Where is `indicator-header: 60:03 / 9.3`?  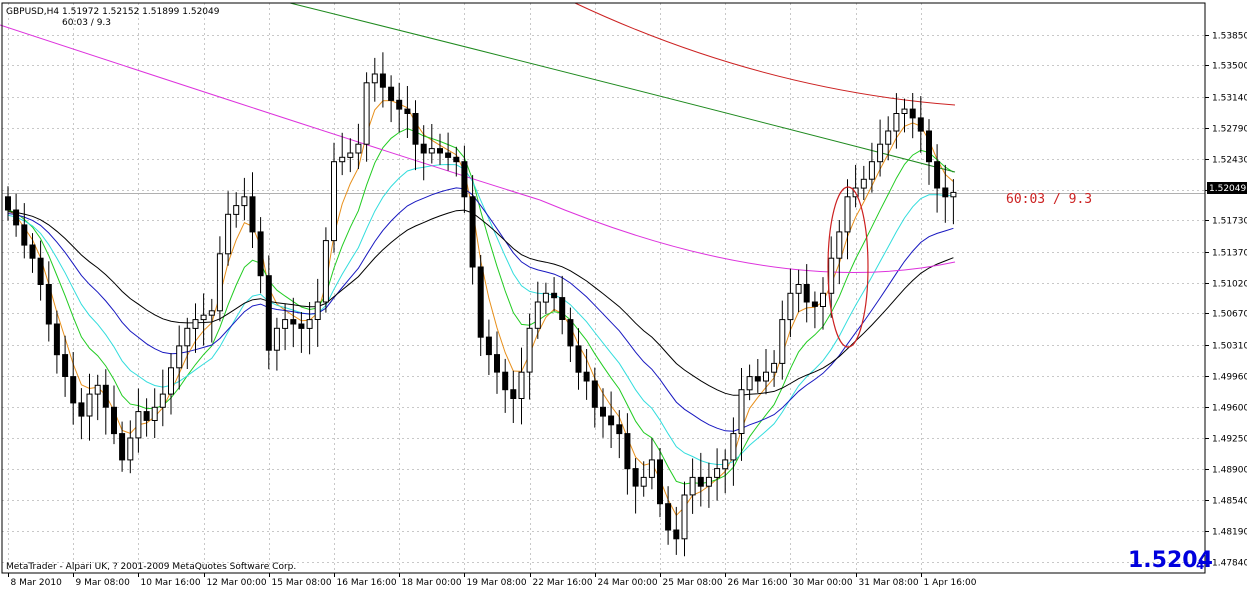 indicator-header: 60:03 / 9.3 is located at coordinates (86, 23).